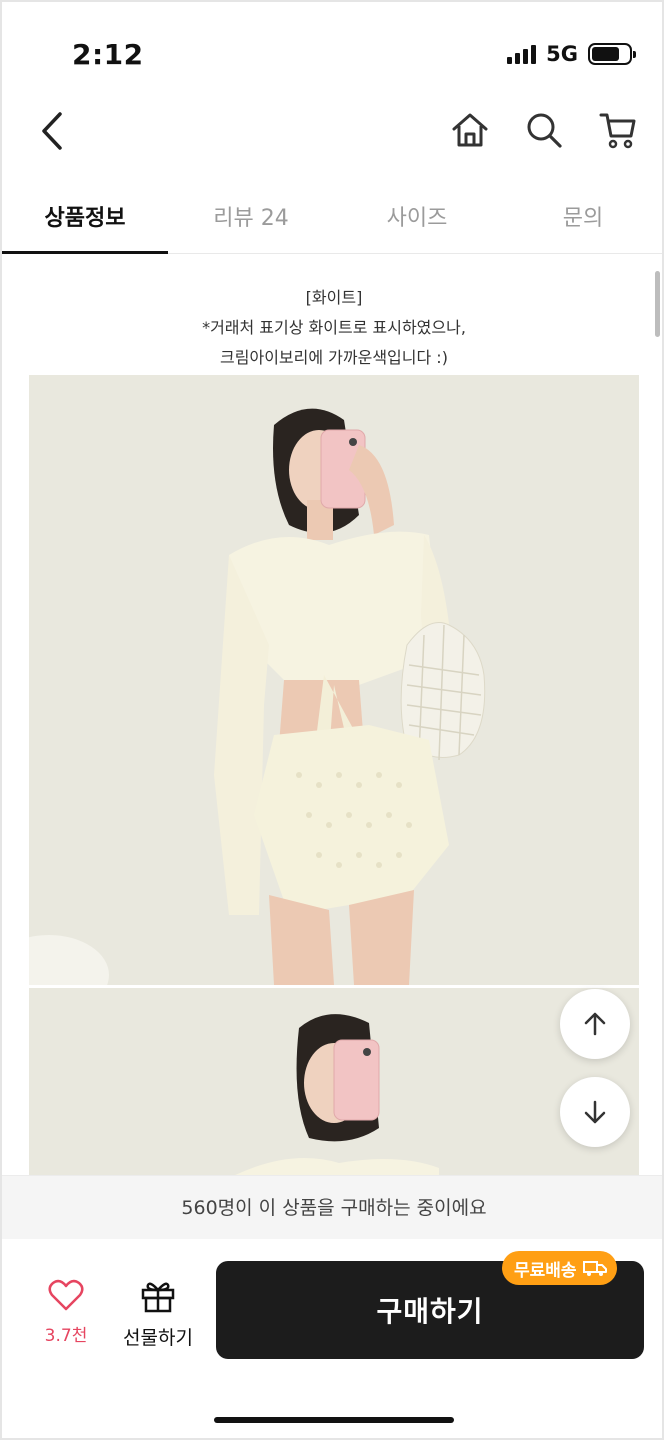  What do you see at coordinates (158, 1338) in the screenshot?
I see `gift-label: 선물하기` at bounding box center [158, 1338].